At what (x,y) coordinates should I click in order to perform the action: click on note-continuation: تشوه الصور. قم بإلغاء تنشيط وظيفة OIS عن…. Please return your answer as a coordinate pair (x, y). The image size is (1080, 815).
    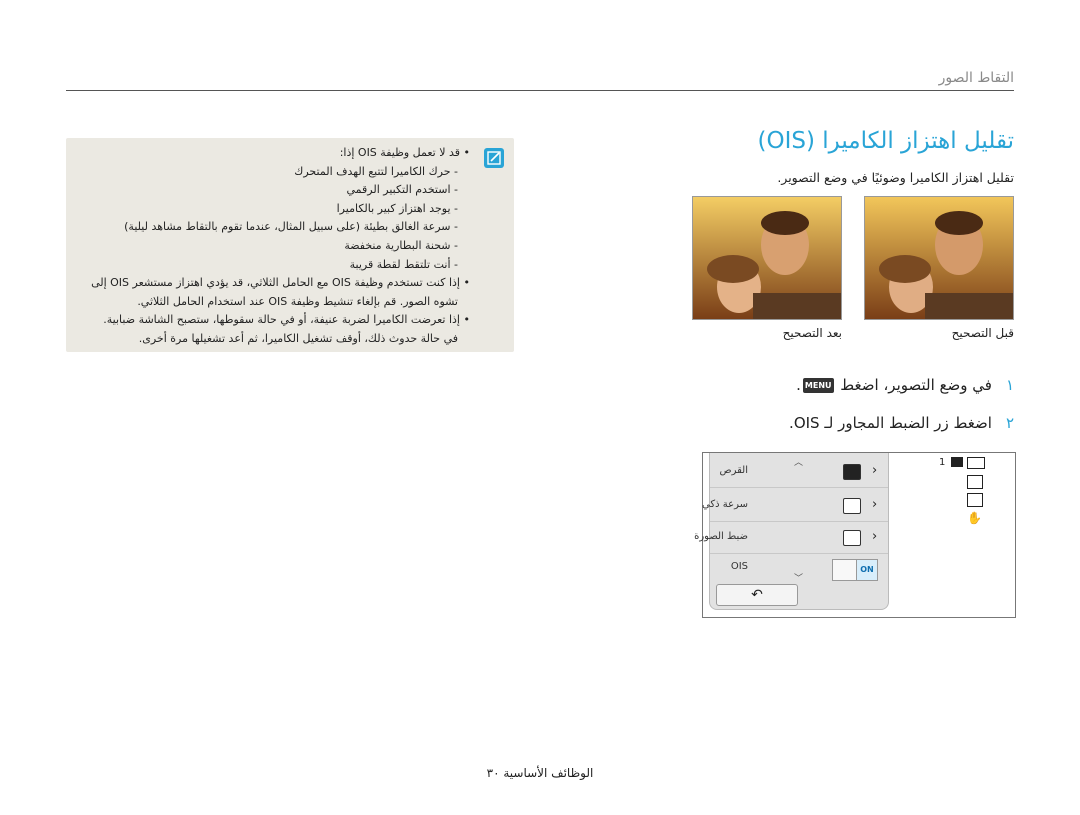
    Looking at the image, I should click on (297, 301).